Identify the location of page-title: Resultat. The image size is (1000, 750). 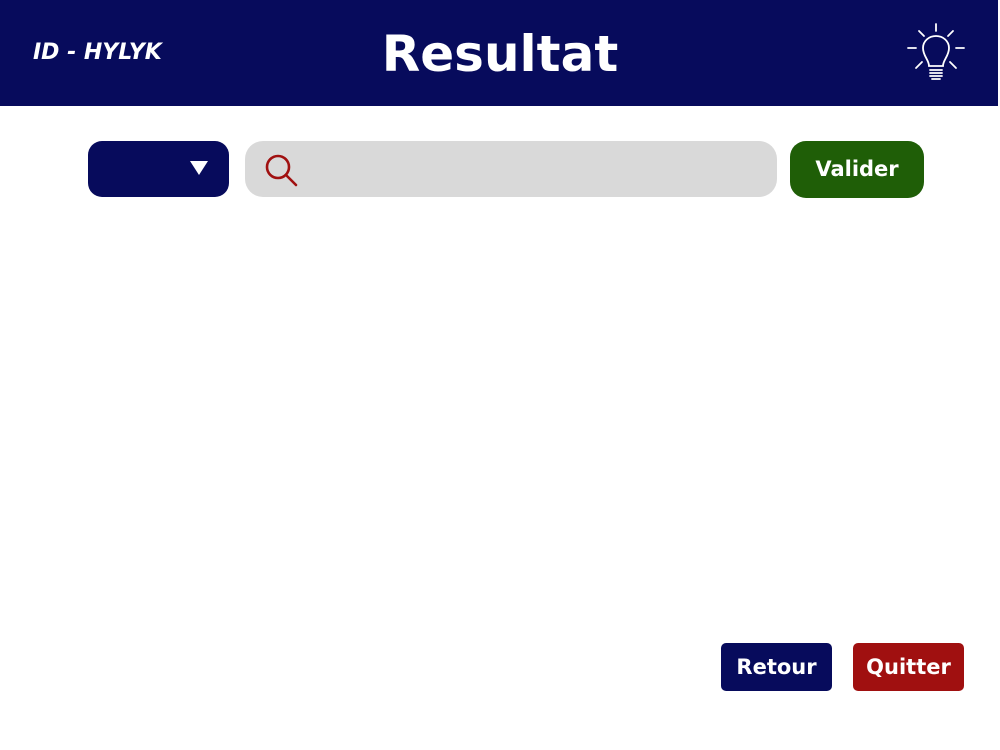
(500, 54).